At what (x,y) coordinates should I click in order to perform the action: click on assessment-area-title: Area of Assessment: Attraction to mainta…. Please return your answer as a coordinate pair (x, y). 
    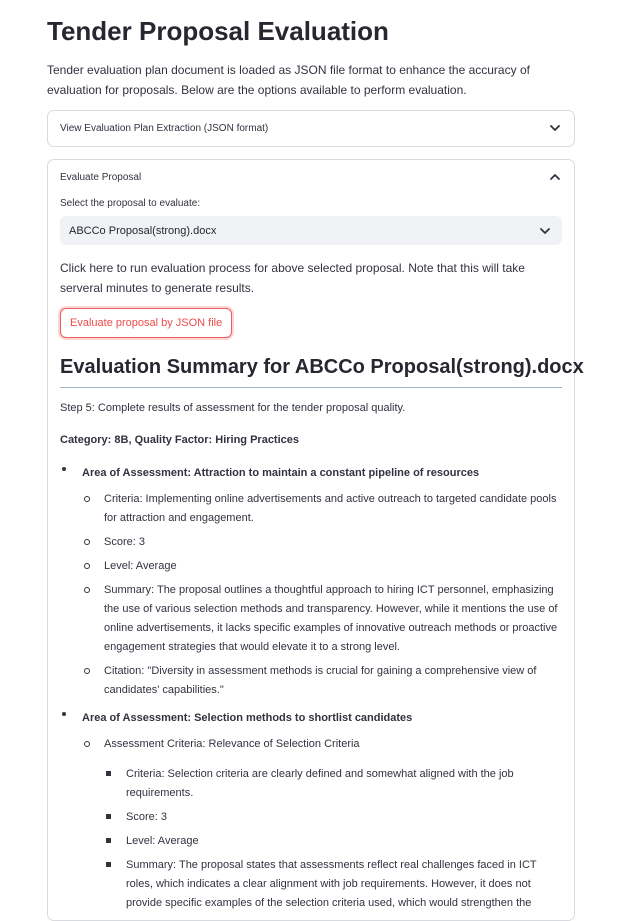
    Looking at the image, I should click on (281, 473).